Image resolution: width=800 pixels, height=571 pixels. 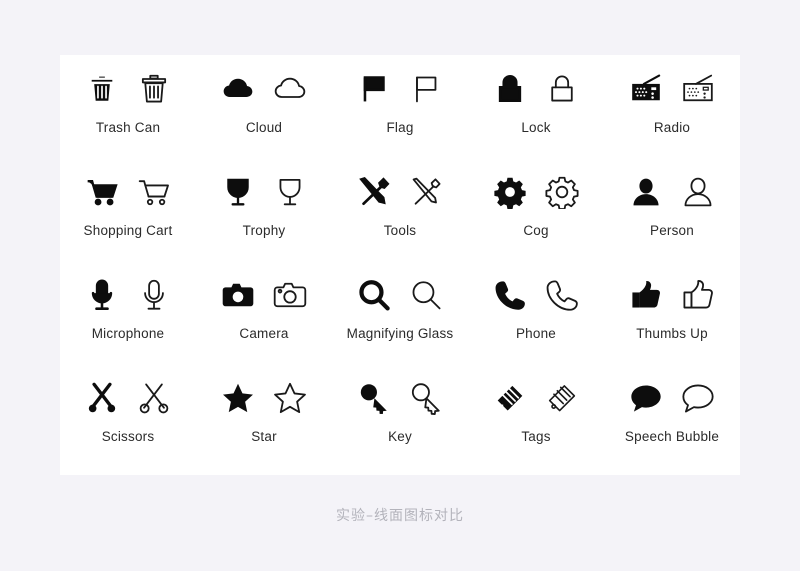 What do you see at coordinates (128, 333) in the screenshot?
I see `icon-label: Microphone` at bounding box center [128, 333].